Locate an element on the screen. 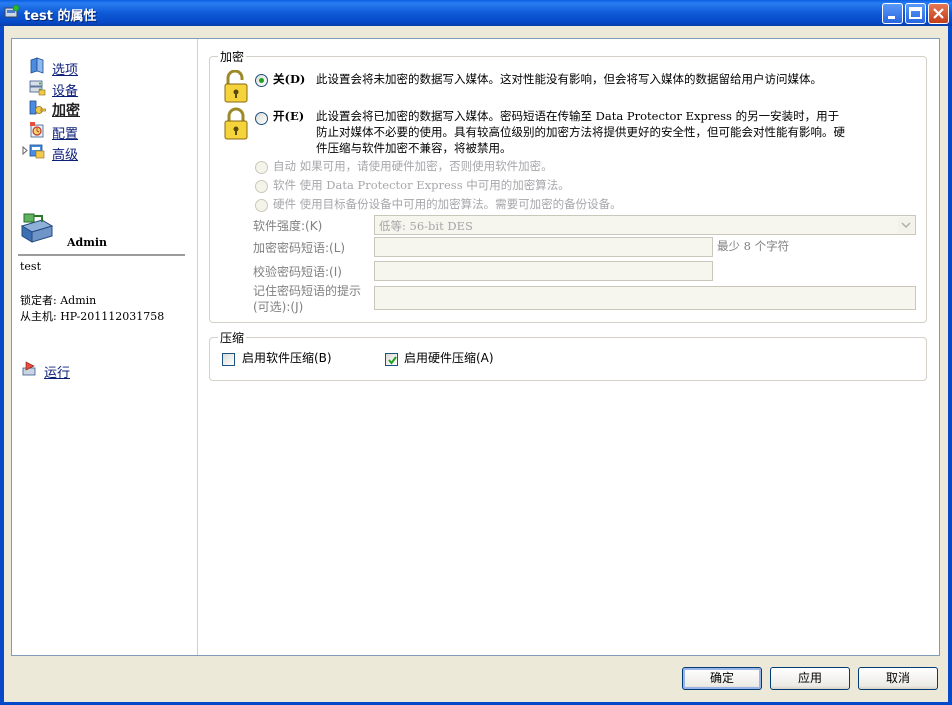 This screenshot has height=705, width=952. encryption-software-label: 软件 使用 Data Protector Express 中可用的加密算法。 is located at coordinates (421, 185).